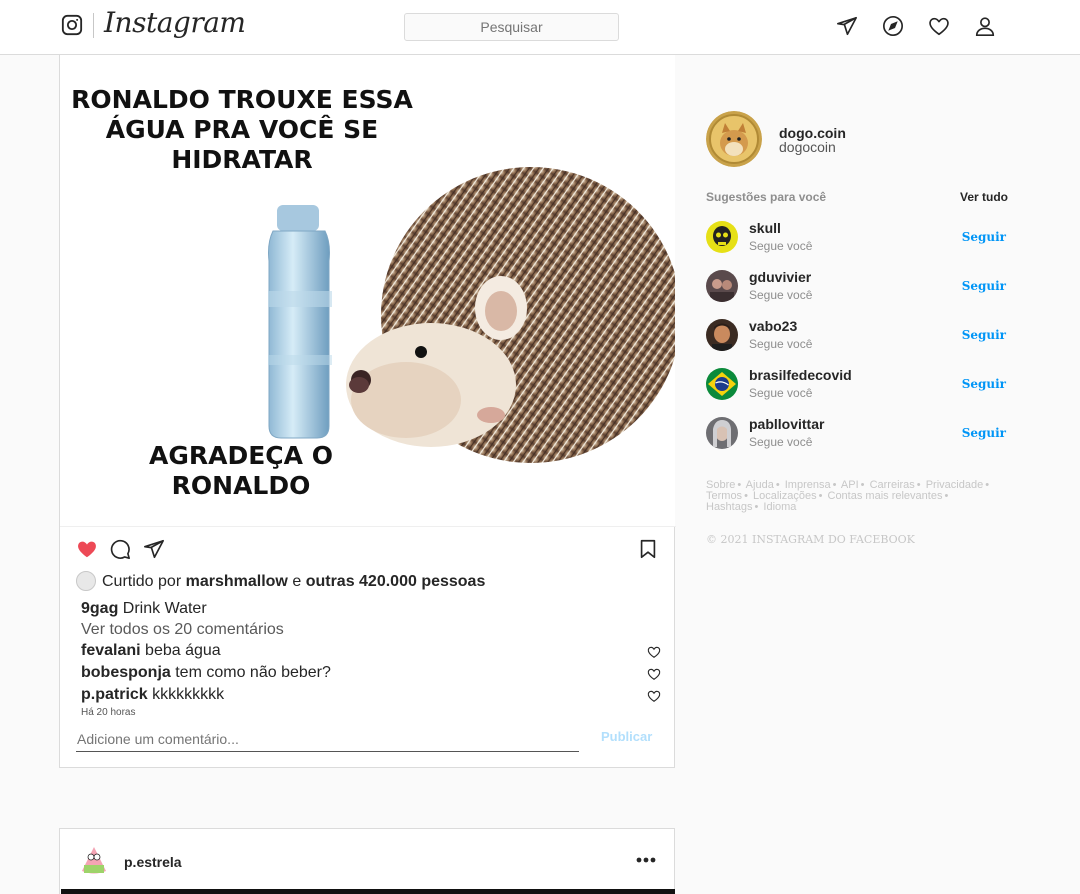 The height and width of the screenshot is (894, 1080). What do you see at coordinates (327, 739) in the screenshot?
I see `add-comment-input` at bounding box center [327, 739].